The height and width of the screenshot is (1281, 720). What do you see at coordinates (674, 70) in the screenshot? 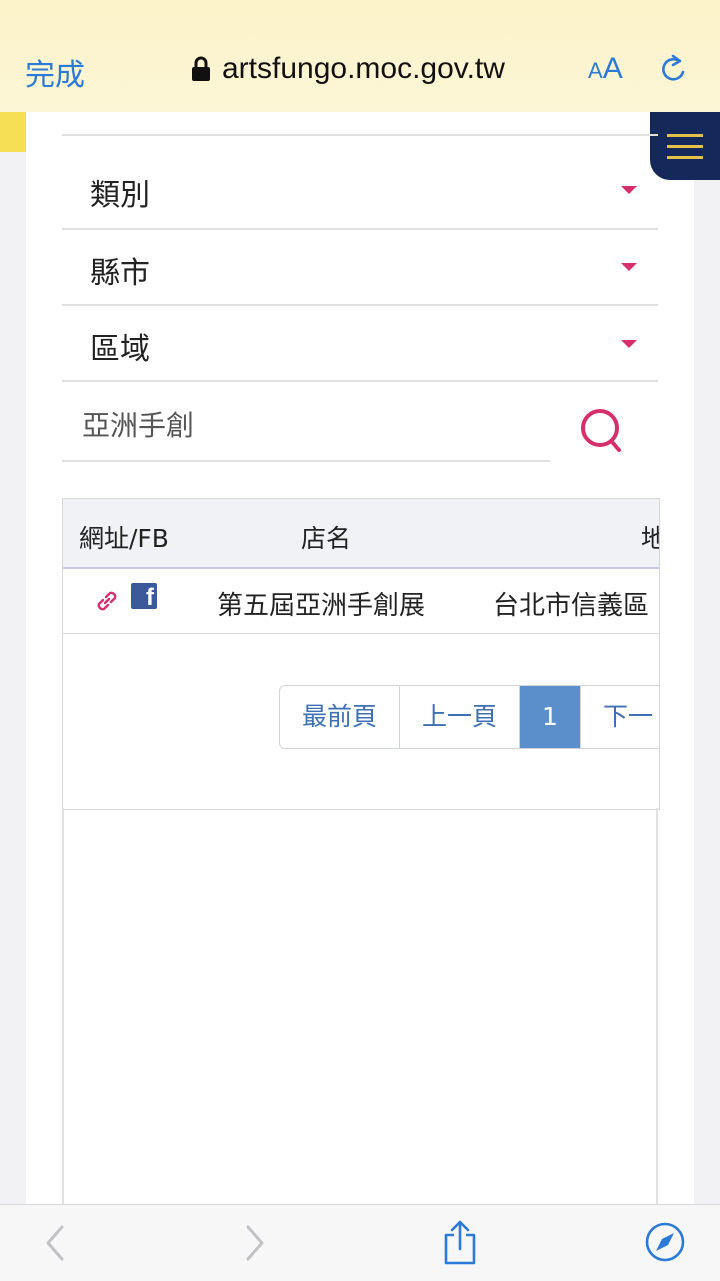
I see `reload-icon` at bounding box center [674, 70].